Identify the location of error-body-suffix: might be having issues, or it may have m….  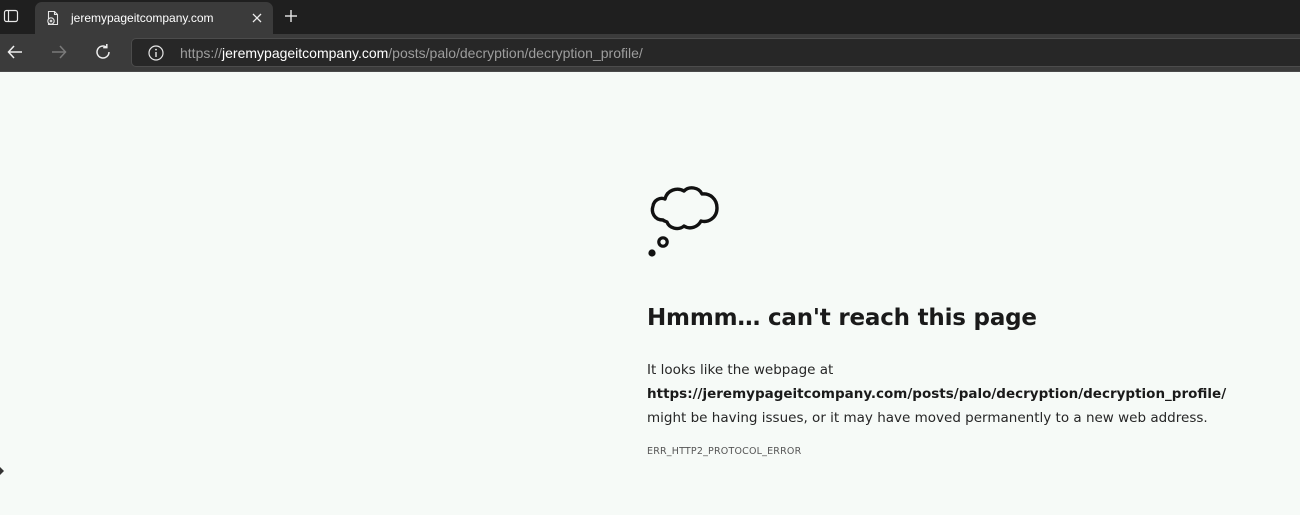
(927, 418).